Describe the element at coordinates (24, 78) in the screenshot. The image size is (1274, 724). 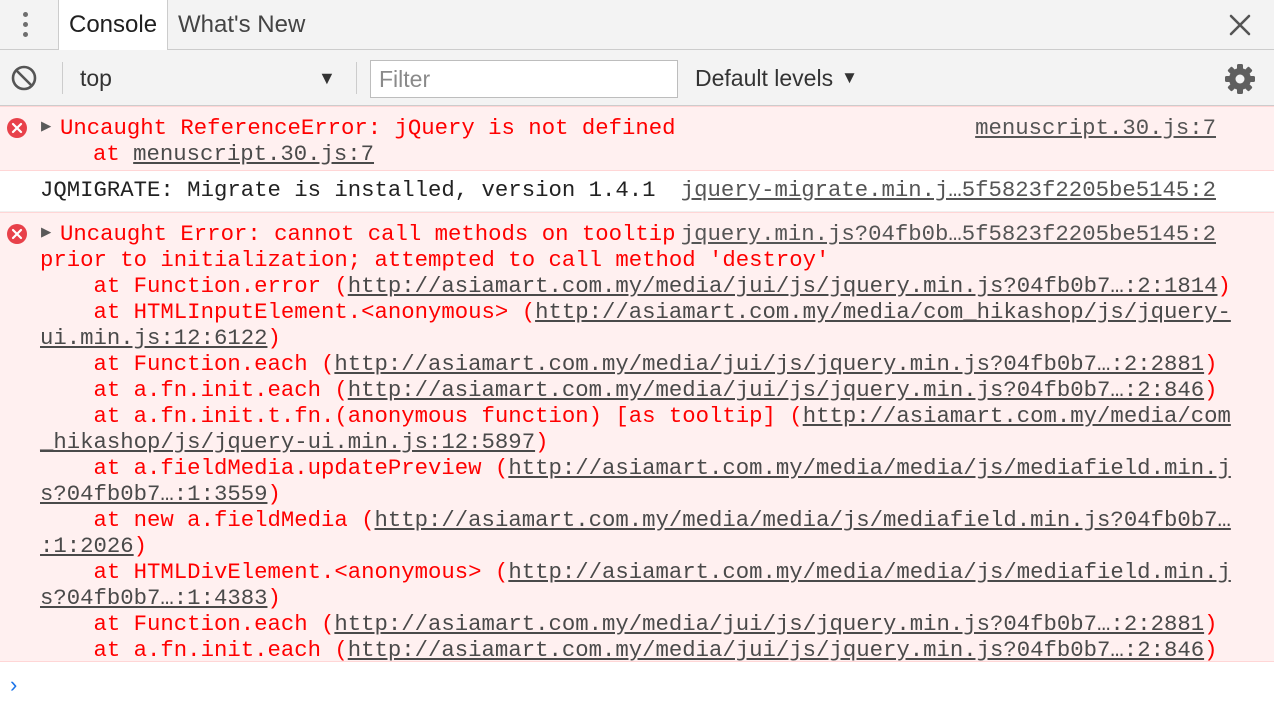
I see `clear-console-icon` at that location.